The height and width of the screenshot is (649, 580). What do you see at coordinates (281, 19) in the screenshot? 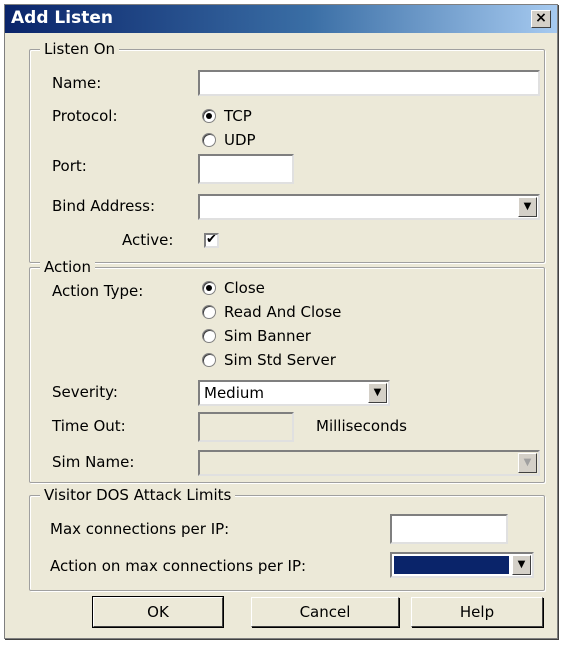
I see `title-bar: Add Listen ×` at bounding box center [281, 19].